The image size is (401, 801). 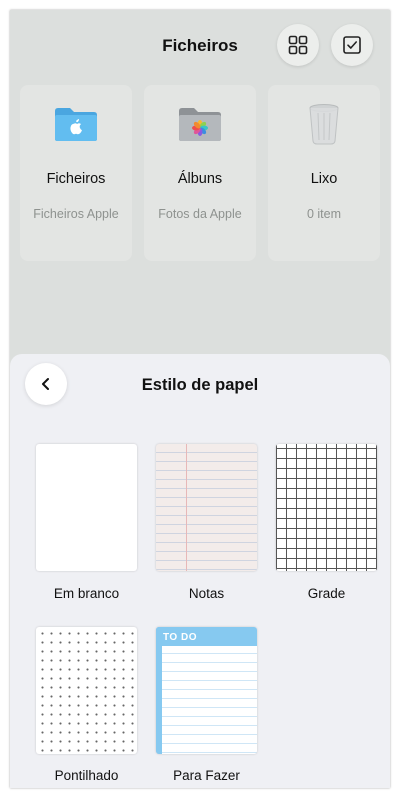 I want to click on grid-view-button, so click(x=298, y=45).